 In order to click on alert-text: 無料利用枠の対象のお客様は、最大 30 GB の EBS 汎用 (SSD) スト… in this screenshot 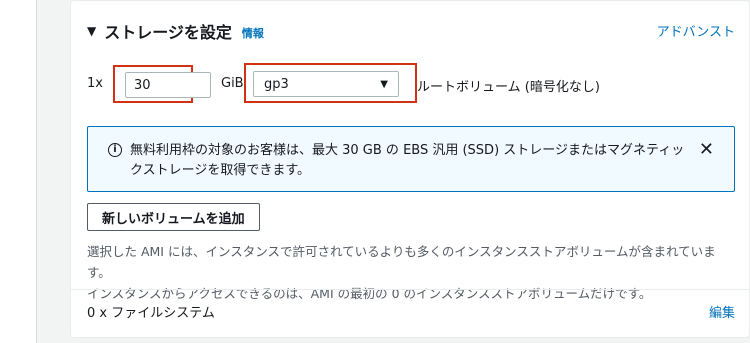, I will do `click(407, 160)`.